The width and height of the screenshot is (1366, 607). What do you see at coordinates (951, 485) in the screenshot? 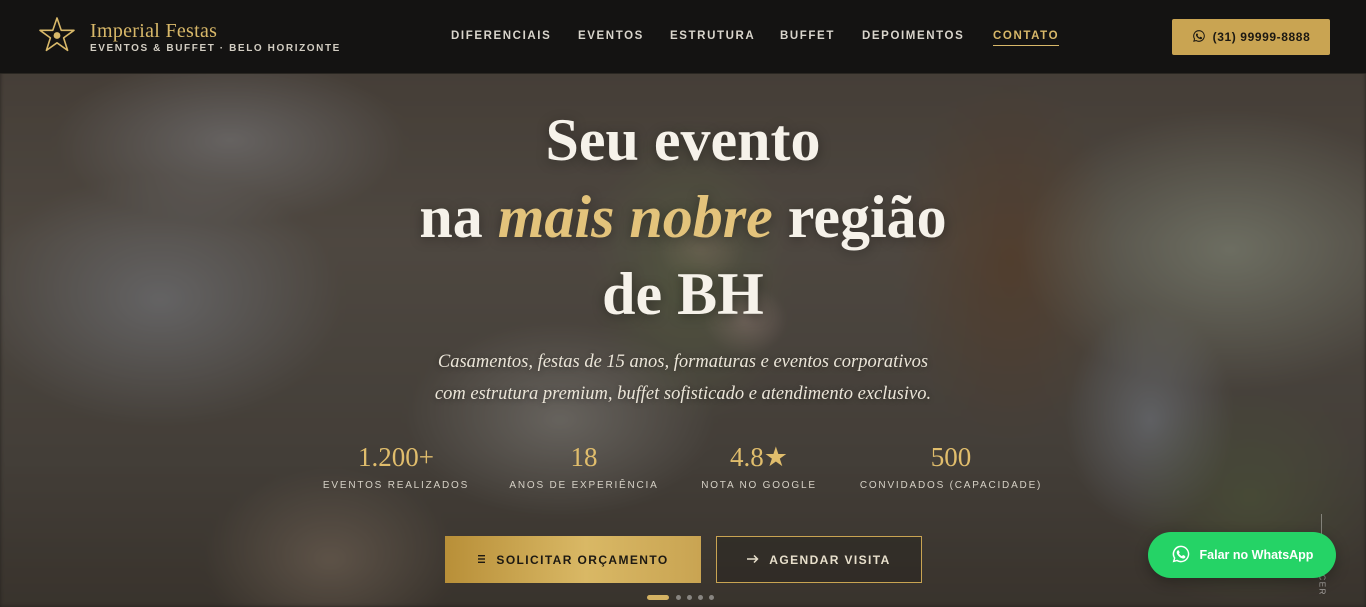
I see `stat-label: CONVIDADOS (CAPACIDADE)` at bounding box center [951, 485].